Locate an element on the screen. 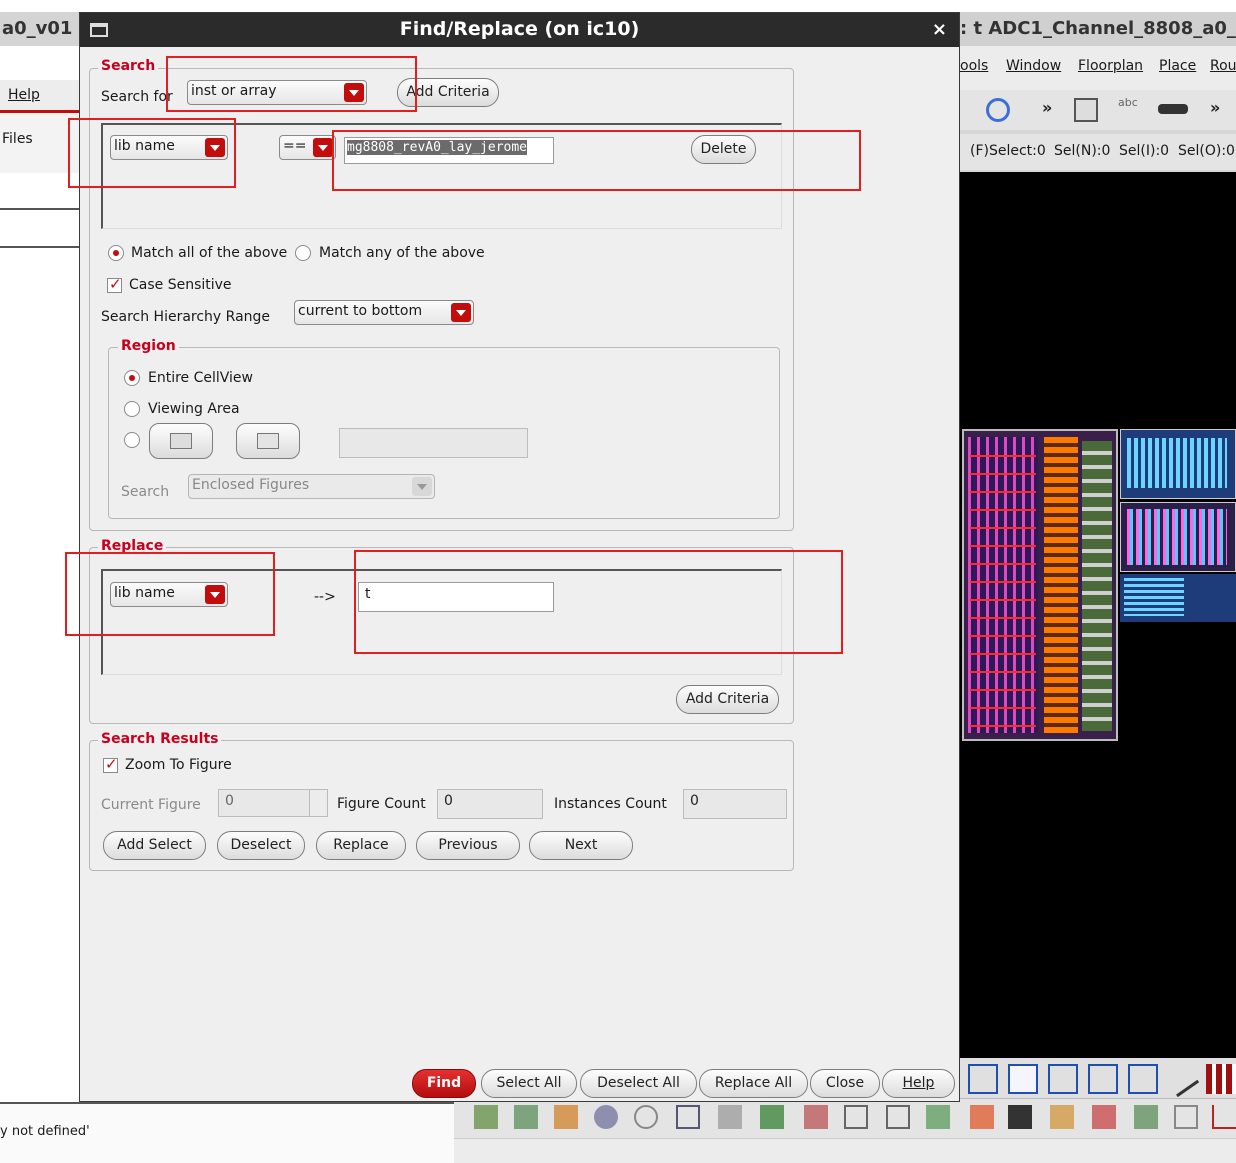 The height and width of the screenshot is (1163, 1236). help-button: Help is located at coordinates (918, 1083).